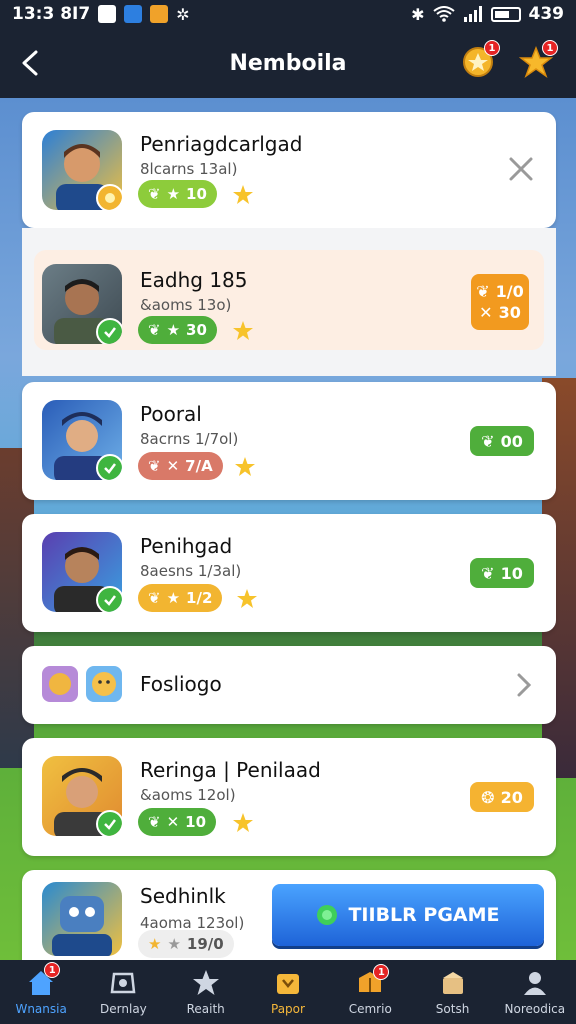  I want to click on mail-icon, so click(159, 14).